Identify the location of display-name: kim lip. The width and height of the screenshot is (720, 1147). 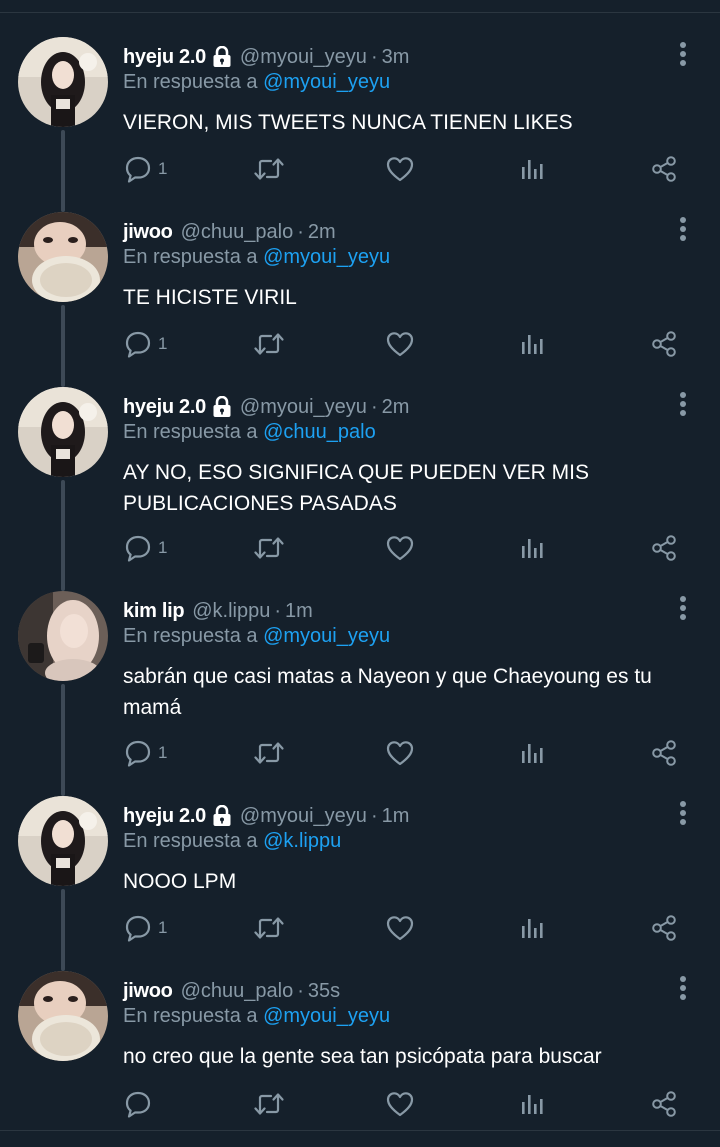
(154, 611).